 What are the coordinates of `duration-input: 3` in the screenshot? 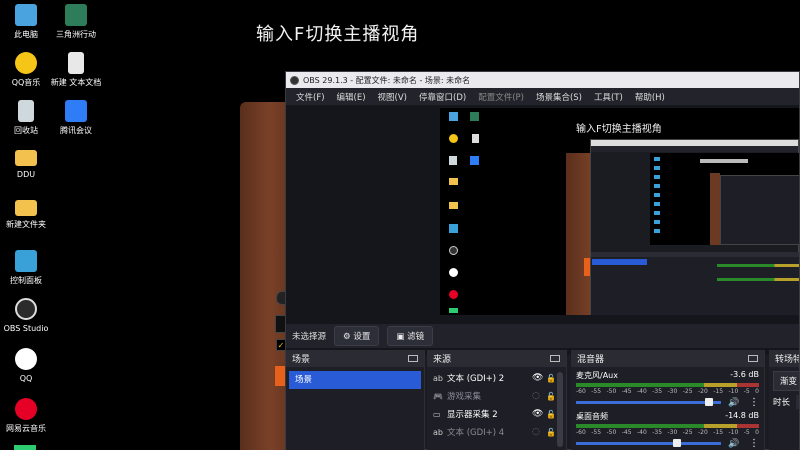 It's located at (797, 402).